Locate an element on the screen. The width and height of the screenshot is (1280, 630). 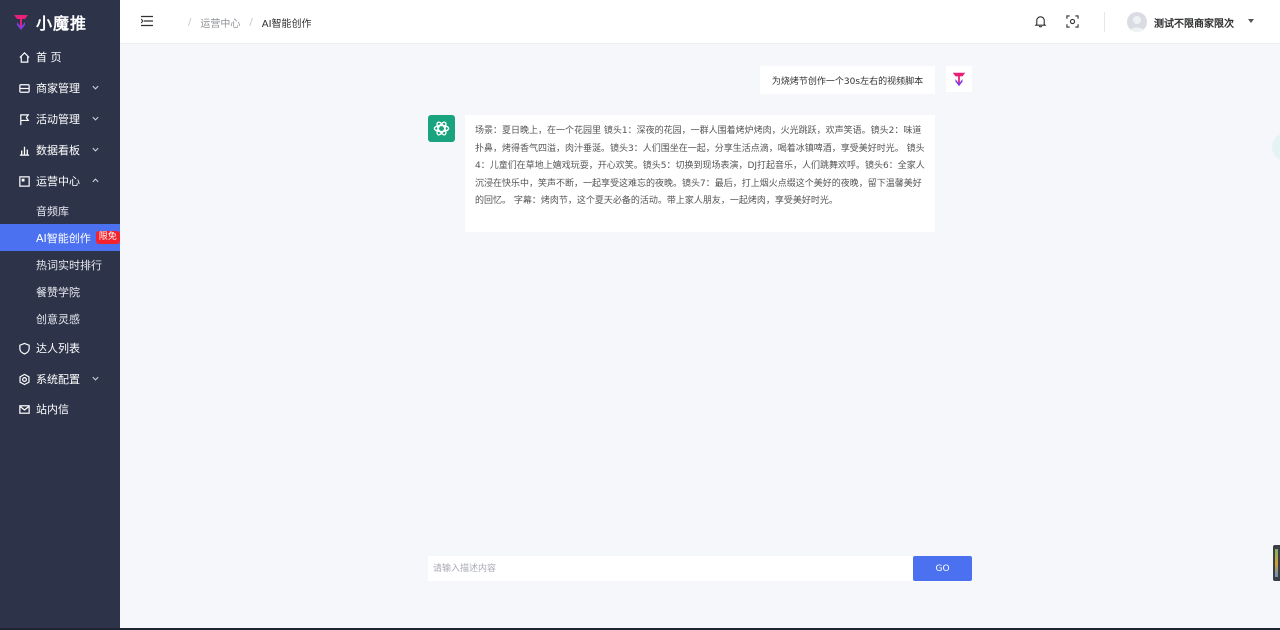
chart-icon is located at coordinates (24, 150).